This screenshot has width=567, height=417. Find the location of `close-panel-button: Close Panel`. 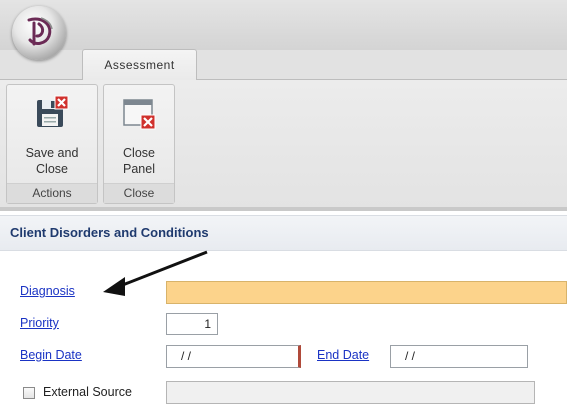

close-panel-button: Close Panel is located at coordinates (139, 135).